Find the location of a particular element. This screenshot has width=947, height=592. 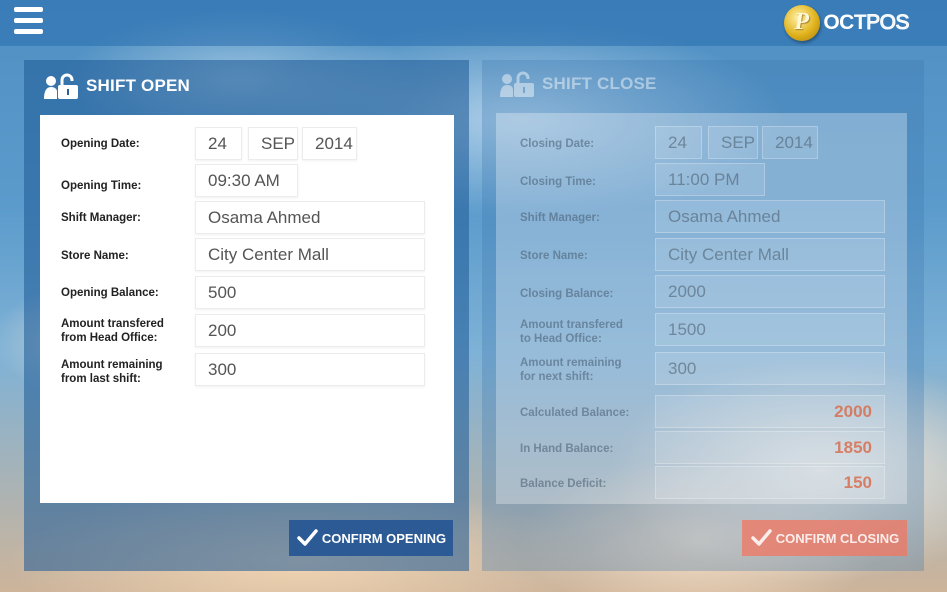

hamburger-menu-icon is located at coordinates (29, 23).